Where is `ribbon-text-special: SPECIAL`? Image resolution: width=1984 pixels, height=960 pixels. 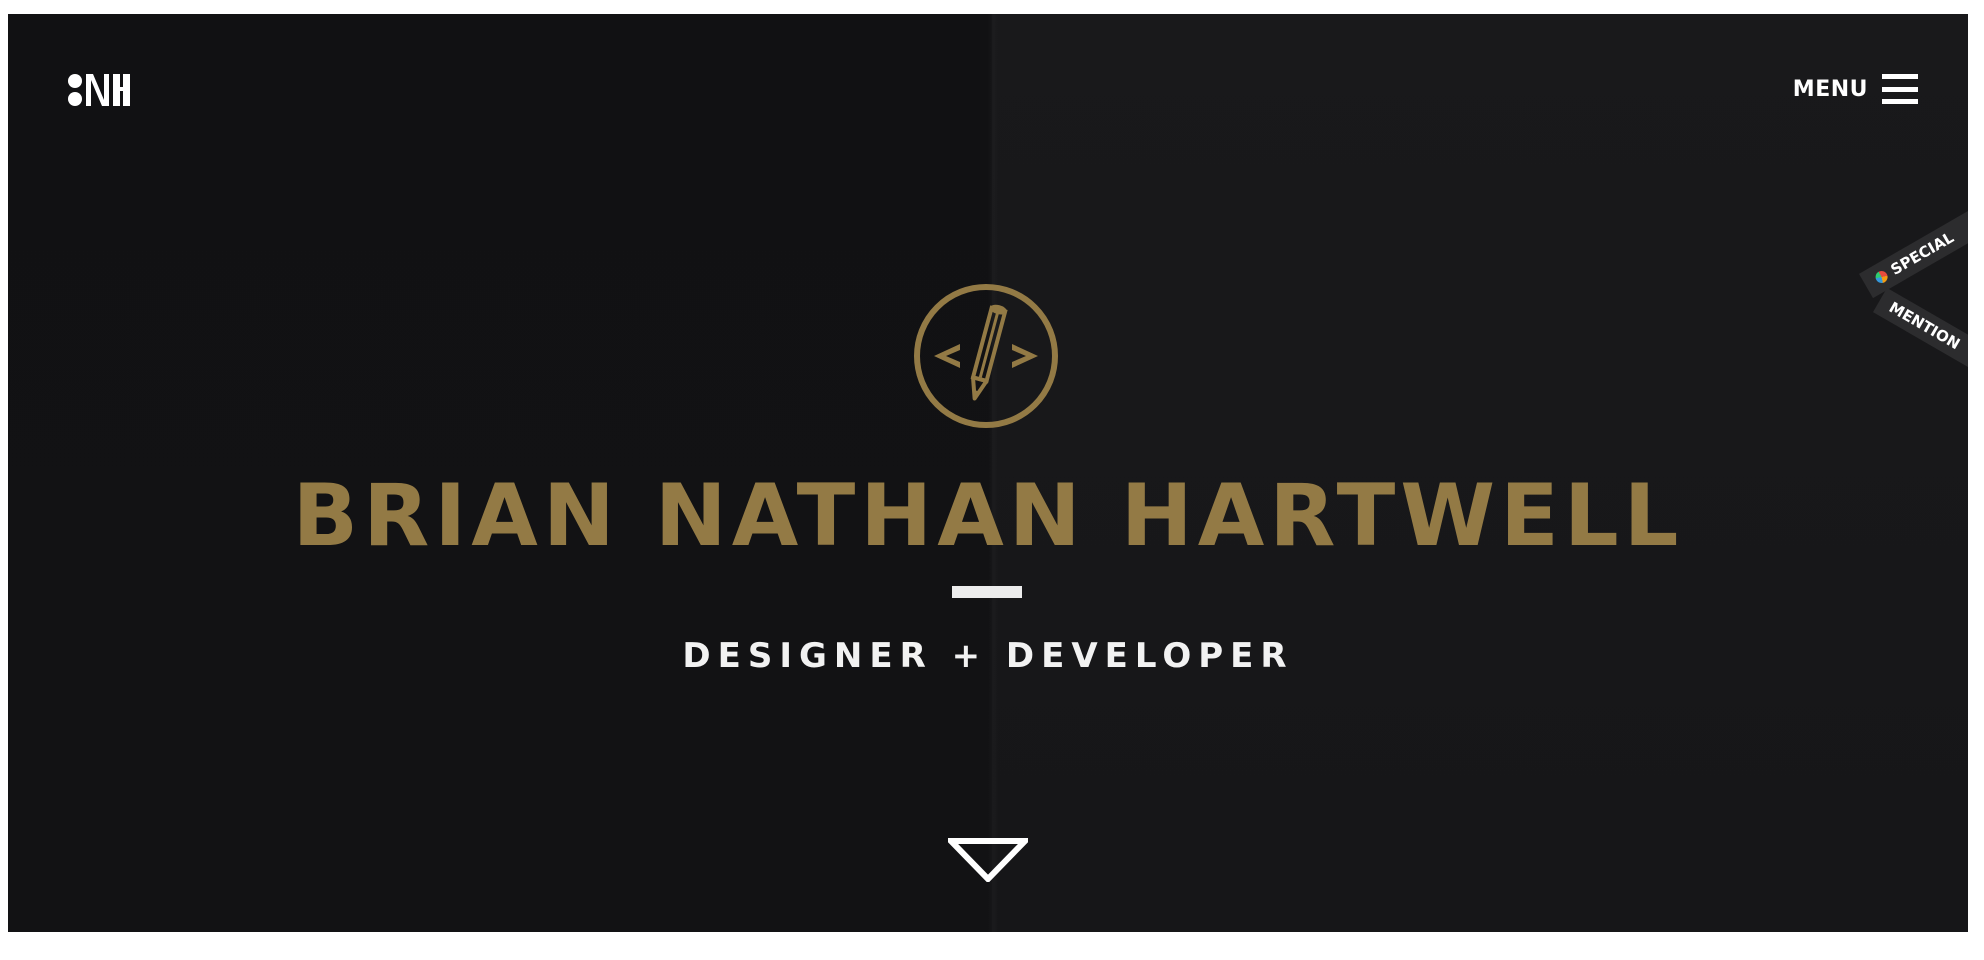 ribbon-text-special: SPECIAL is located at coordinates (1922, 253).